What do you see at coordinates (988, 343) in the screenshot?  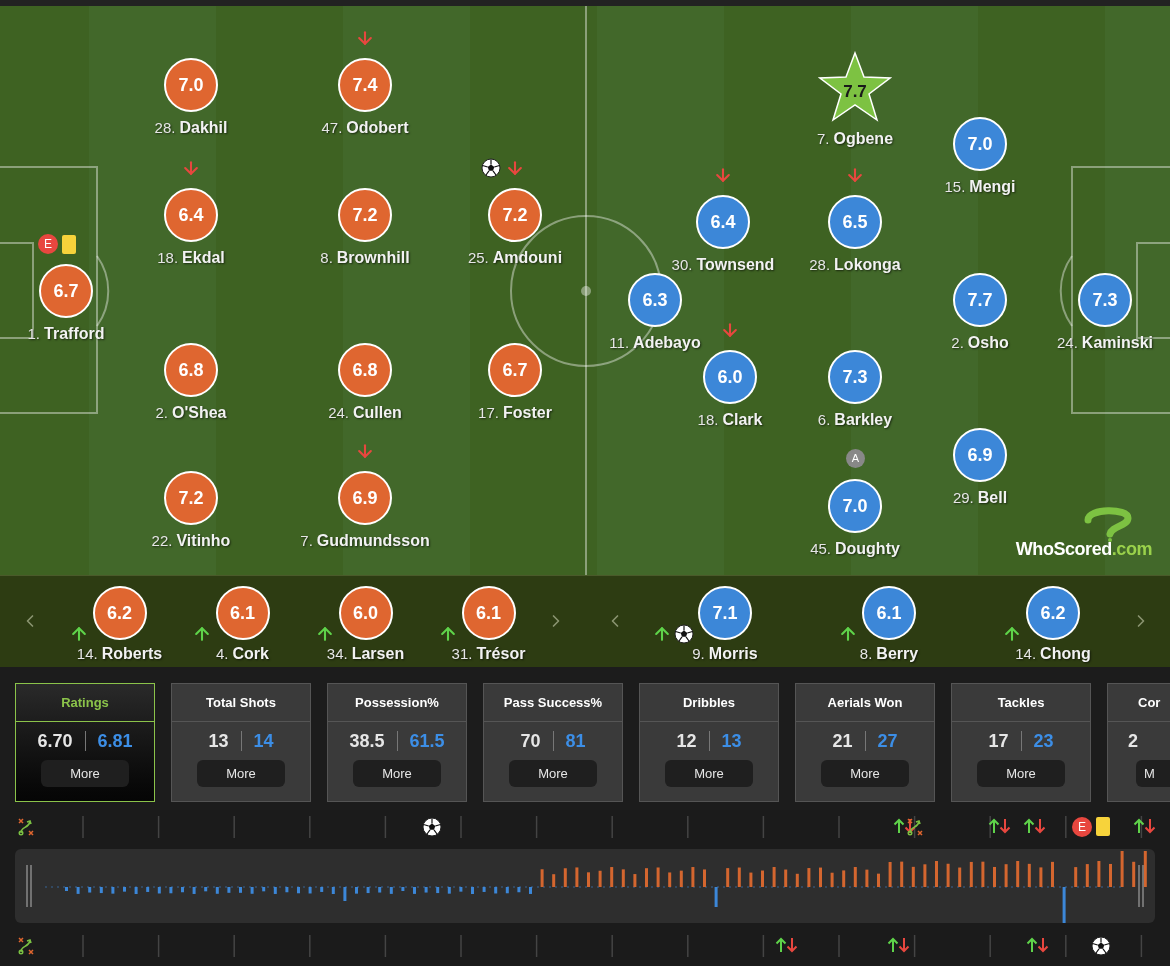 I see `player-name: Osho` at bounding box center [988, 343].